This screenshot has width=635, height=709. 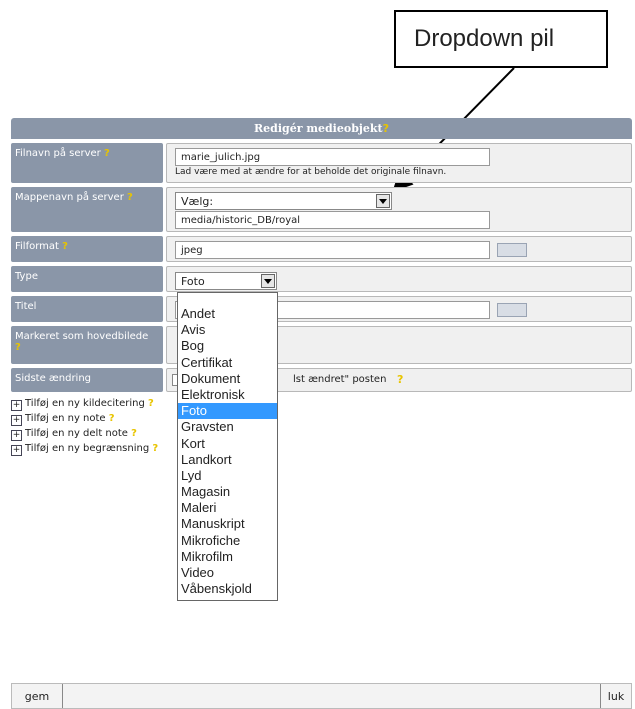 What do you see at coordinates (340, 379) in the screenshot?
I see `last-change-text: lst ændret" posten` at bounding box center [340, 379].